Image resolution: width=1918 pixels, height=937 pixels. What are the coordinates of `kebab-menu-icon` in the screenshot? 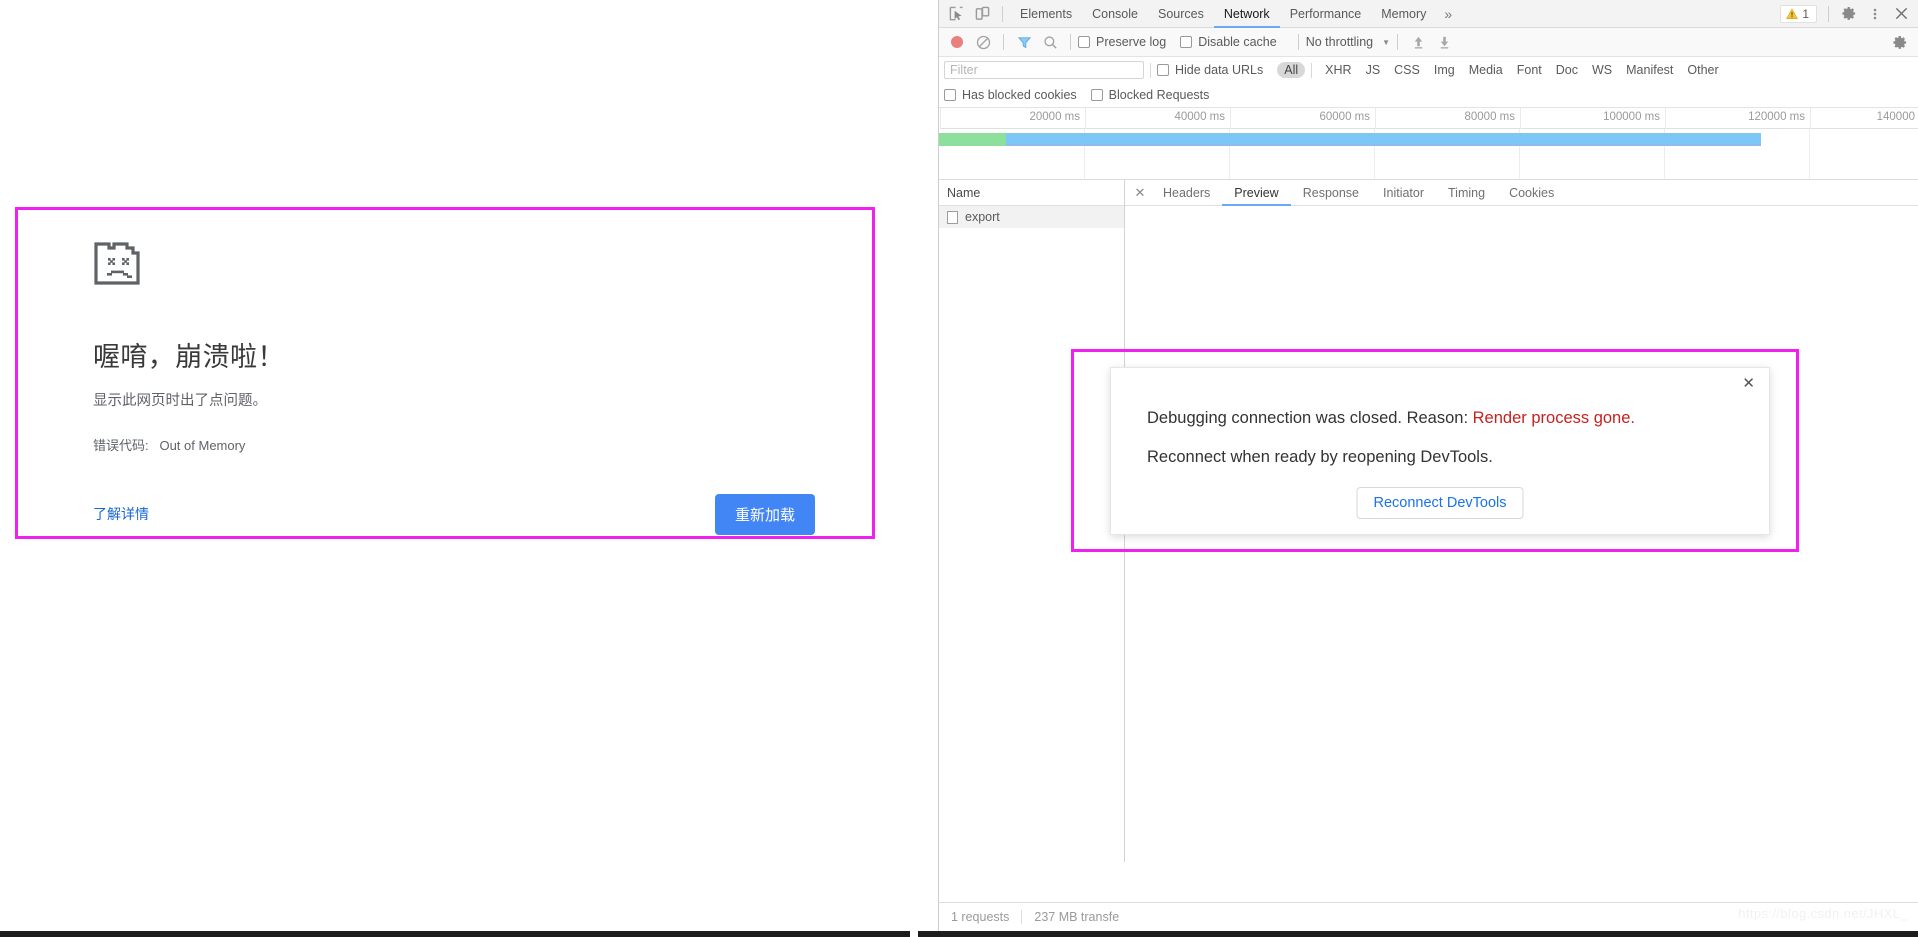 It's located at (1875, 14).